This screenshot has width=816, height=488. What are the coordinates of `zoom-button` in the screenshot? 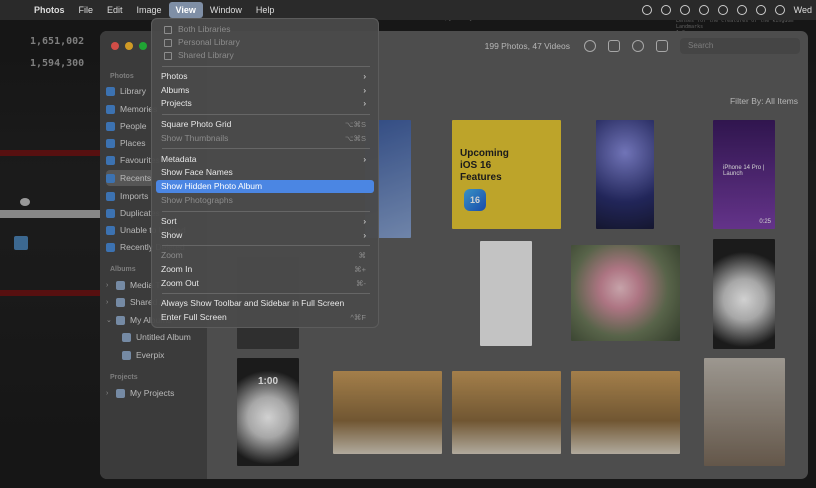 It's located at (143, 46).